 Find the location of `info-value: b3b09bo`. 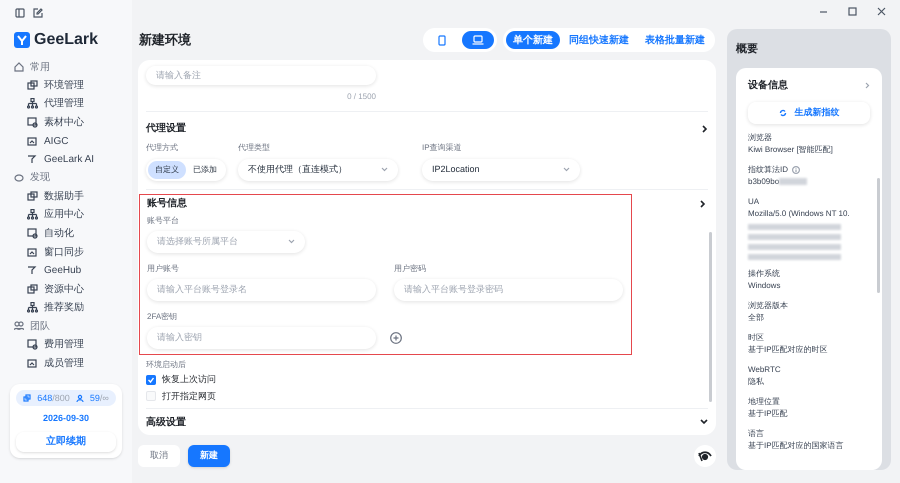

info-value: b3b09bo is located at coordinates (764, 182).